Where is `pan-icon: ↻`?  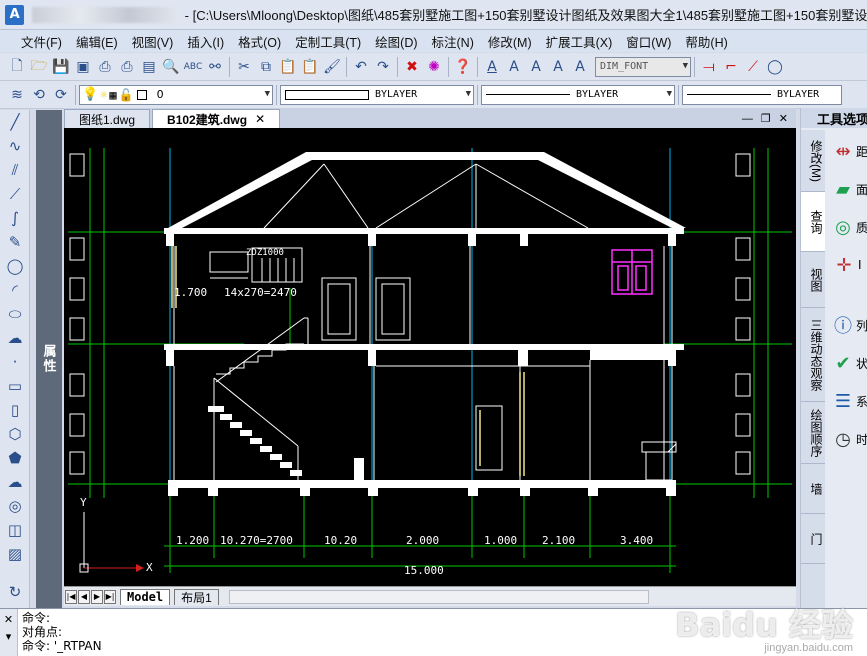 pan-icon: ↻ is located at coordinates (15, 592).